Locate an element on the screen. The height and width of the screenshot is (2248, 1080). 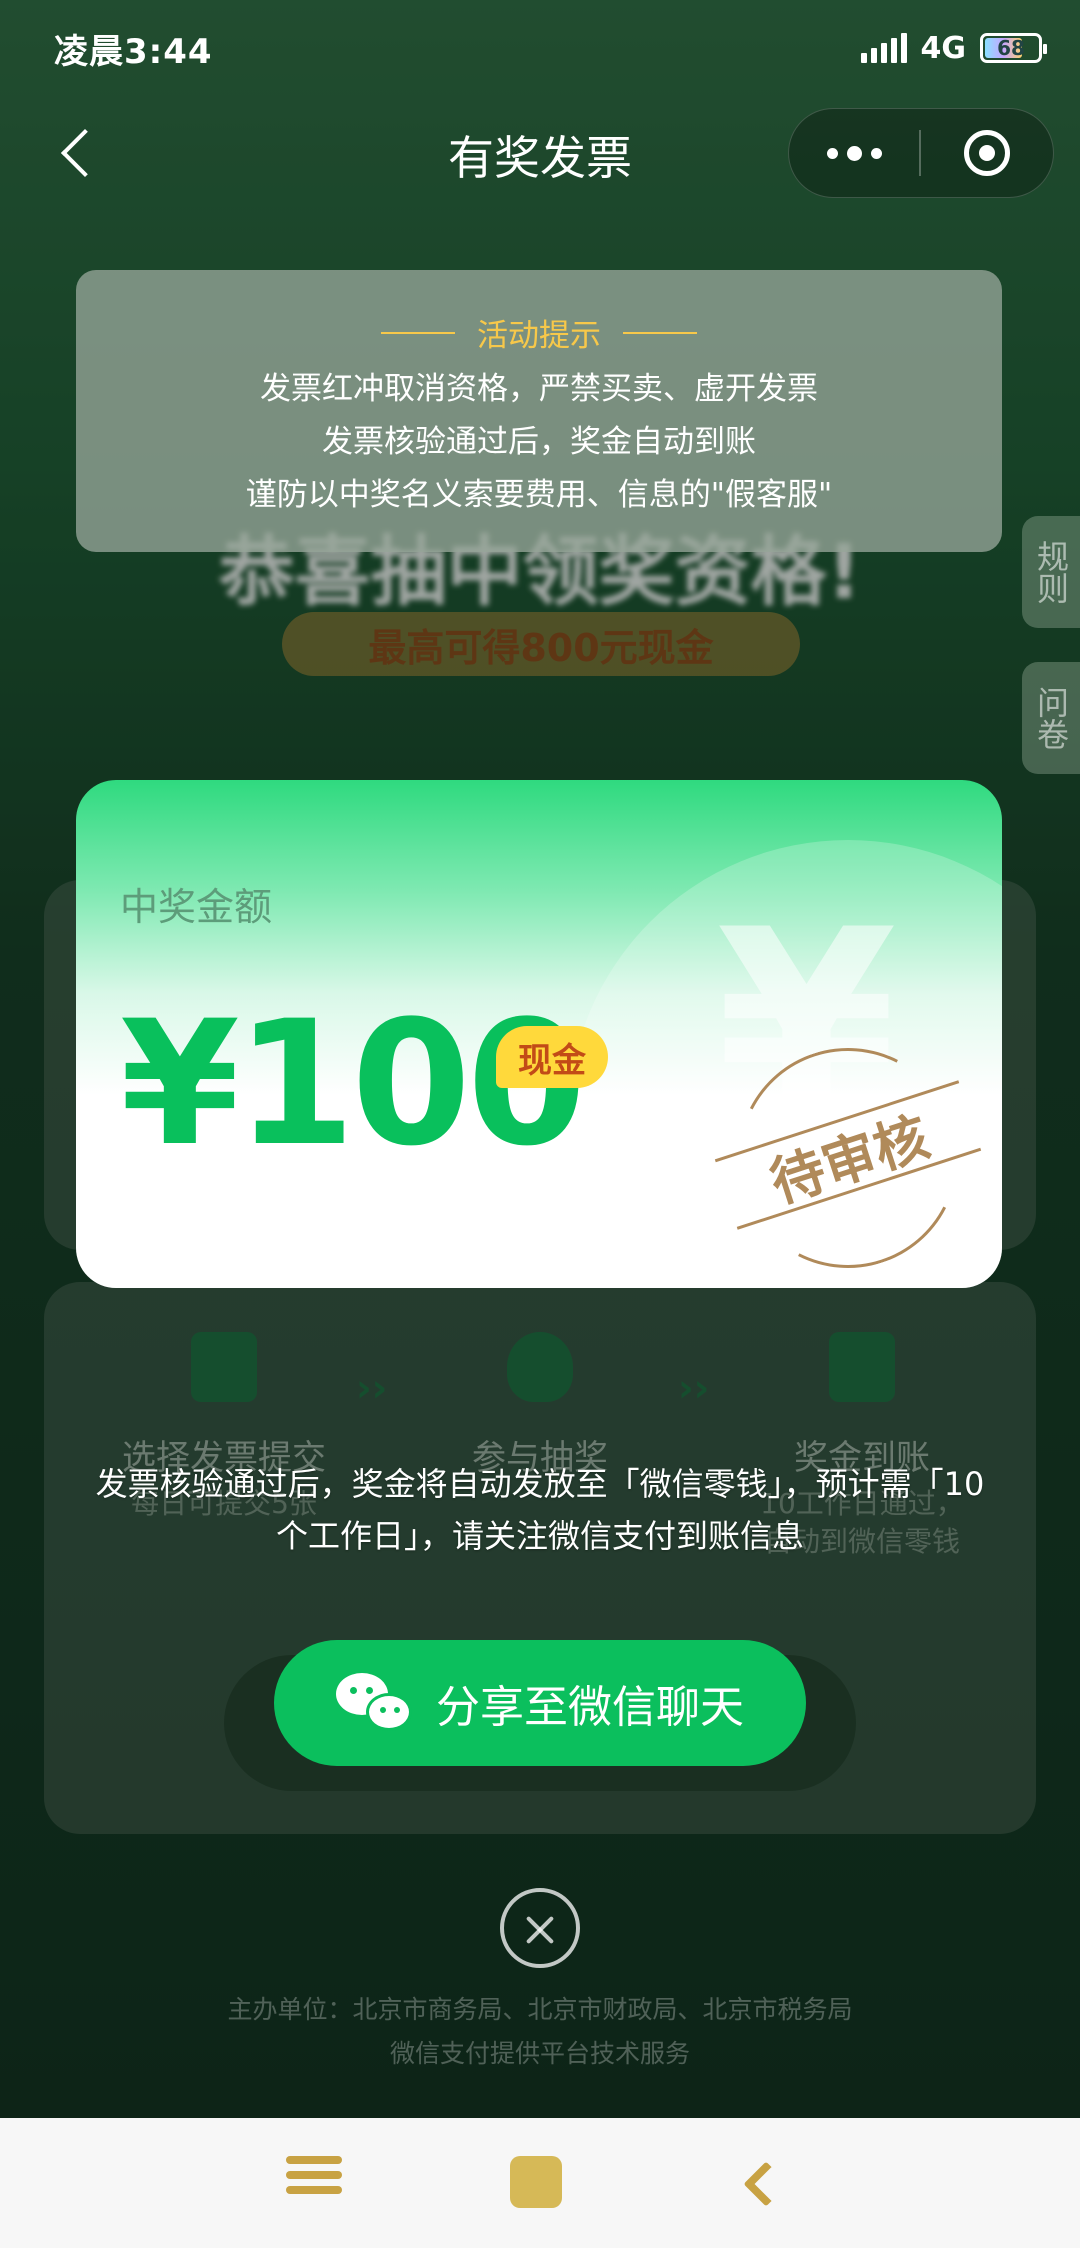
survey-tab-label: 问卷 is located at coordinates (1051, 718).